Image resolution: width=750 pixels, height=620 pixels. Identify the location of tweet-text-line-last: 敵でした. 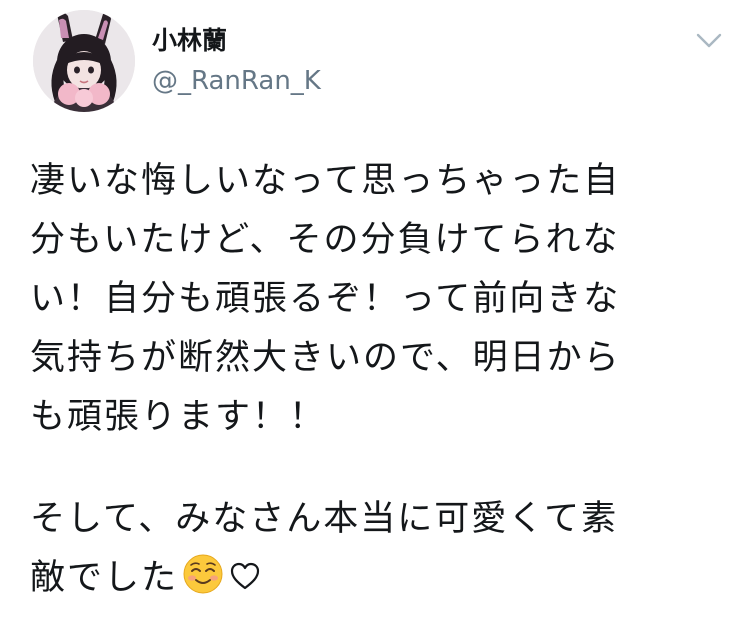
(375, 578).